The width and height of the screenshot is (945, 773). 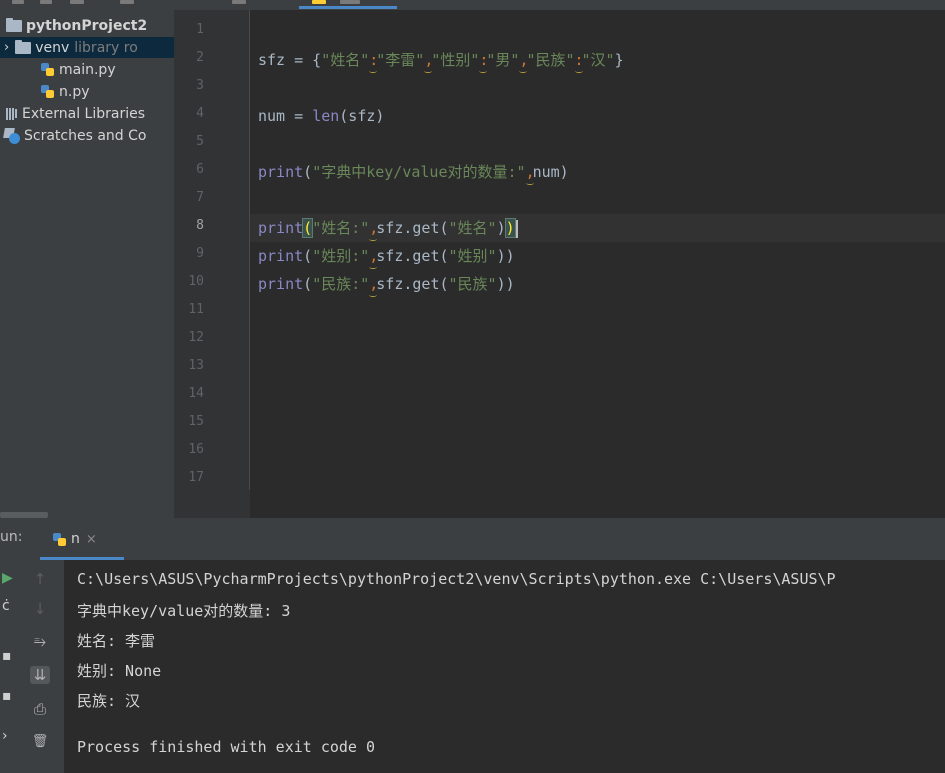 I want to click on code-line-8: print("姓名:", sfz.get("姓名")), so click(x=388, y=229).